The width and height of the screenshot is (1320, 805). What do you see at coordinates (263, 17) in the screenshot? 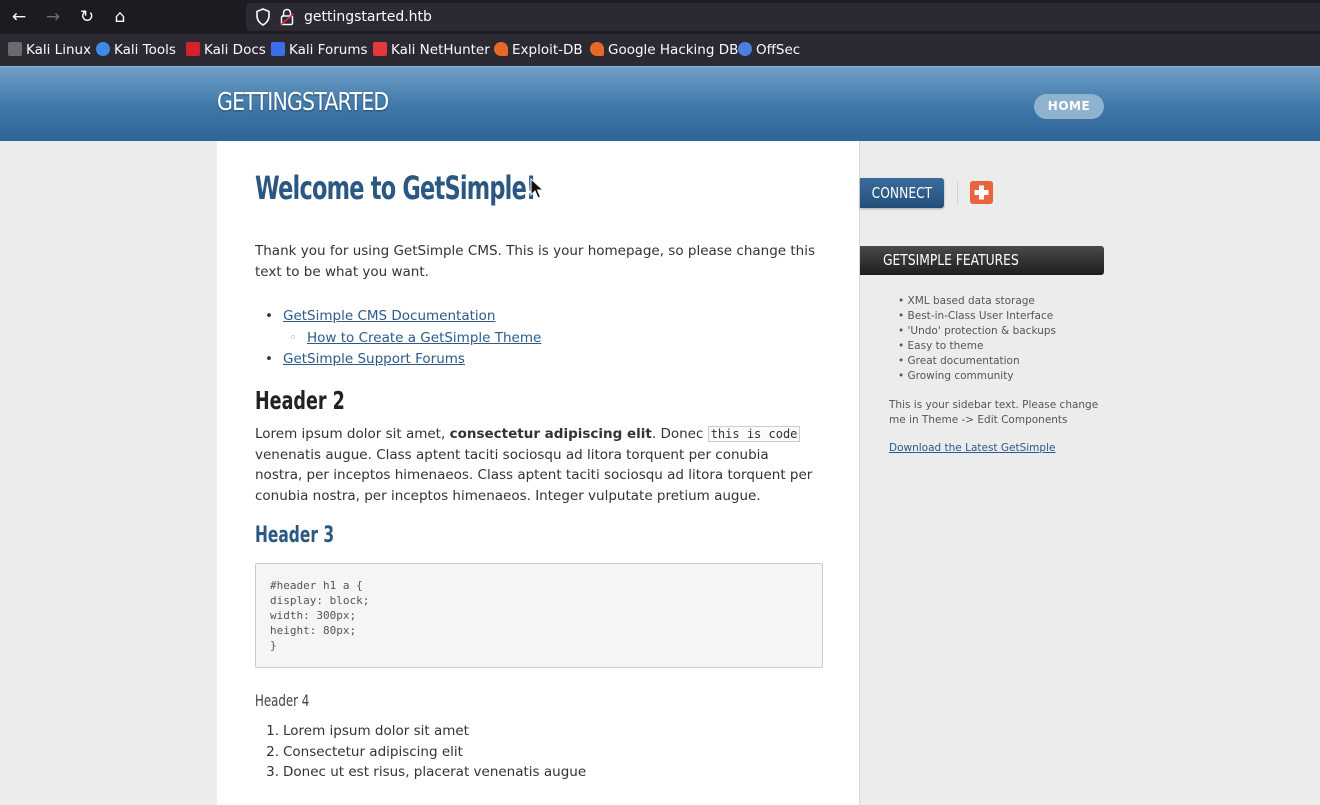
I see `shield-icon` at bounding box center [263, 17].